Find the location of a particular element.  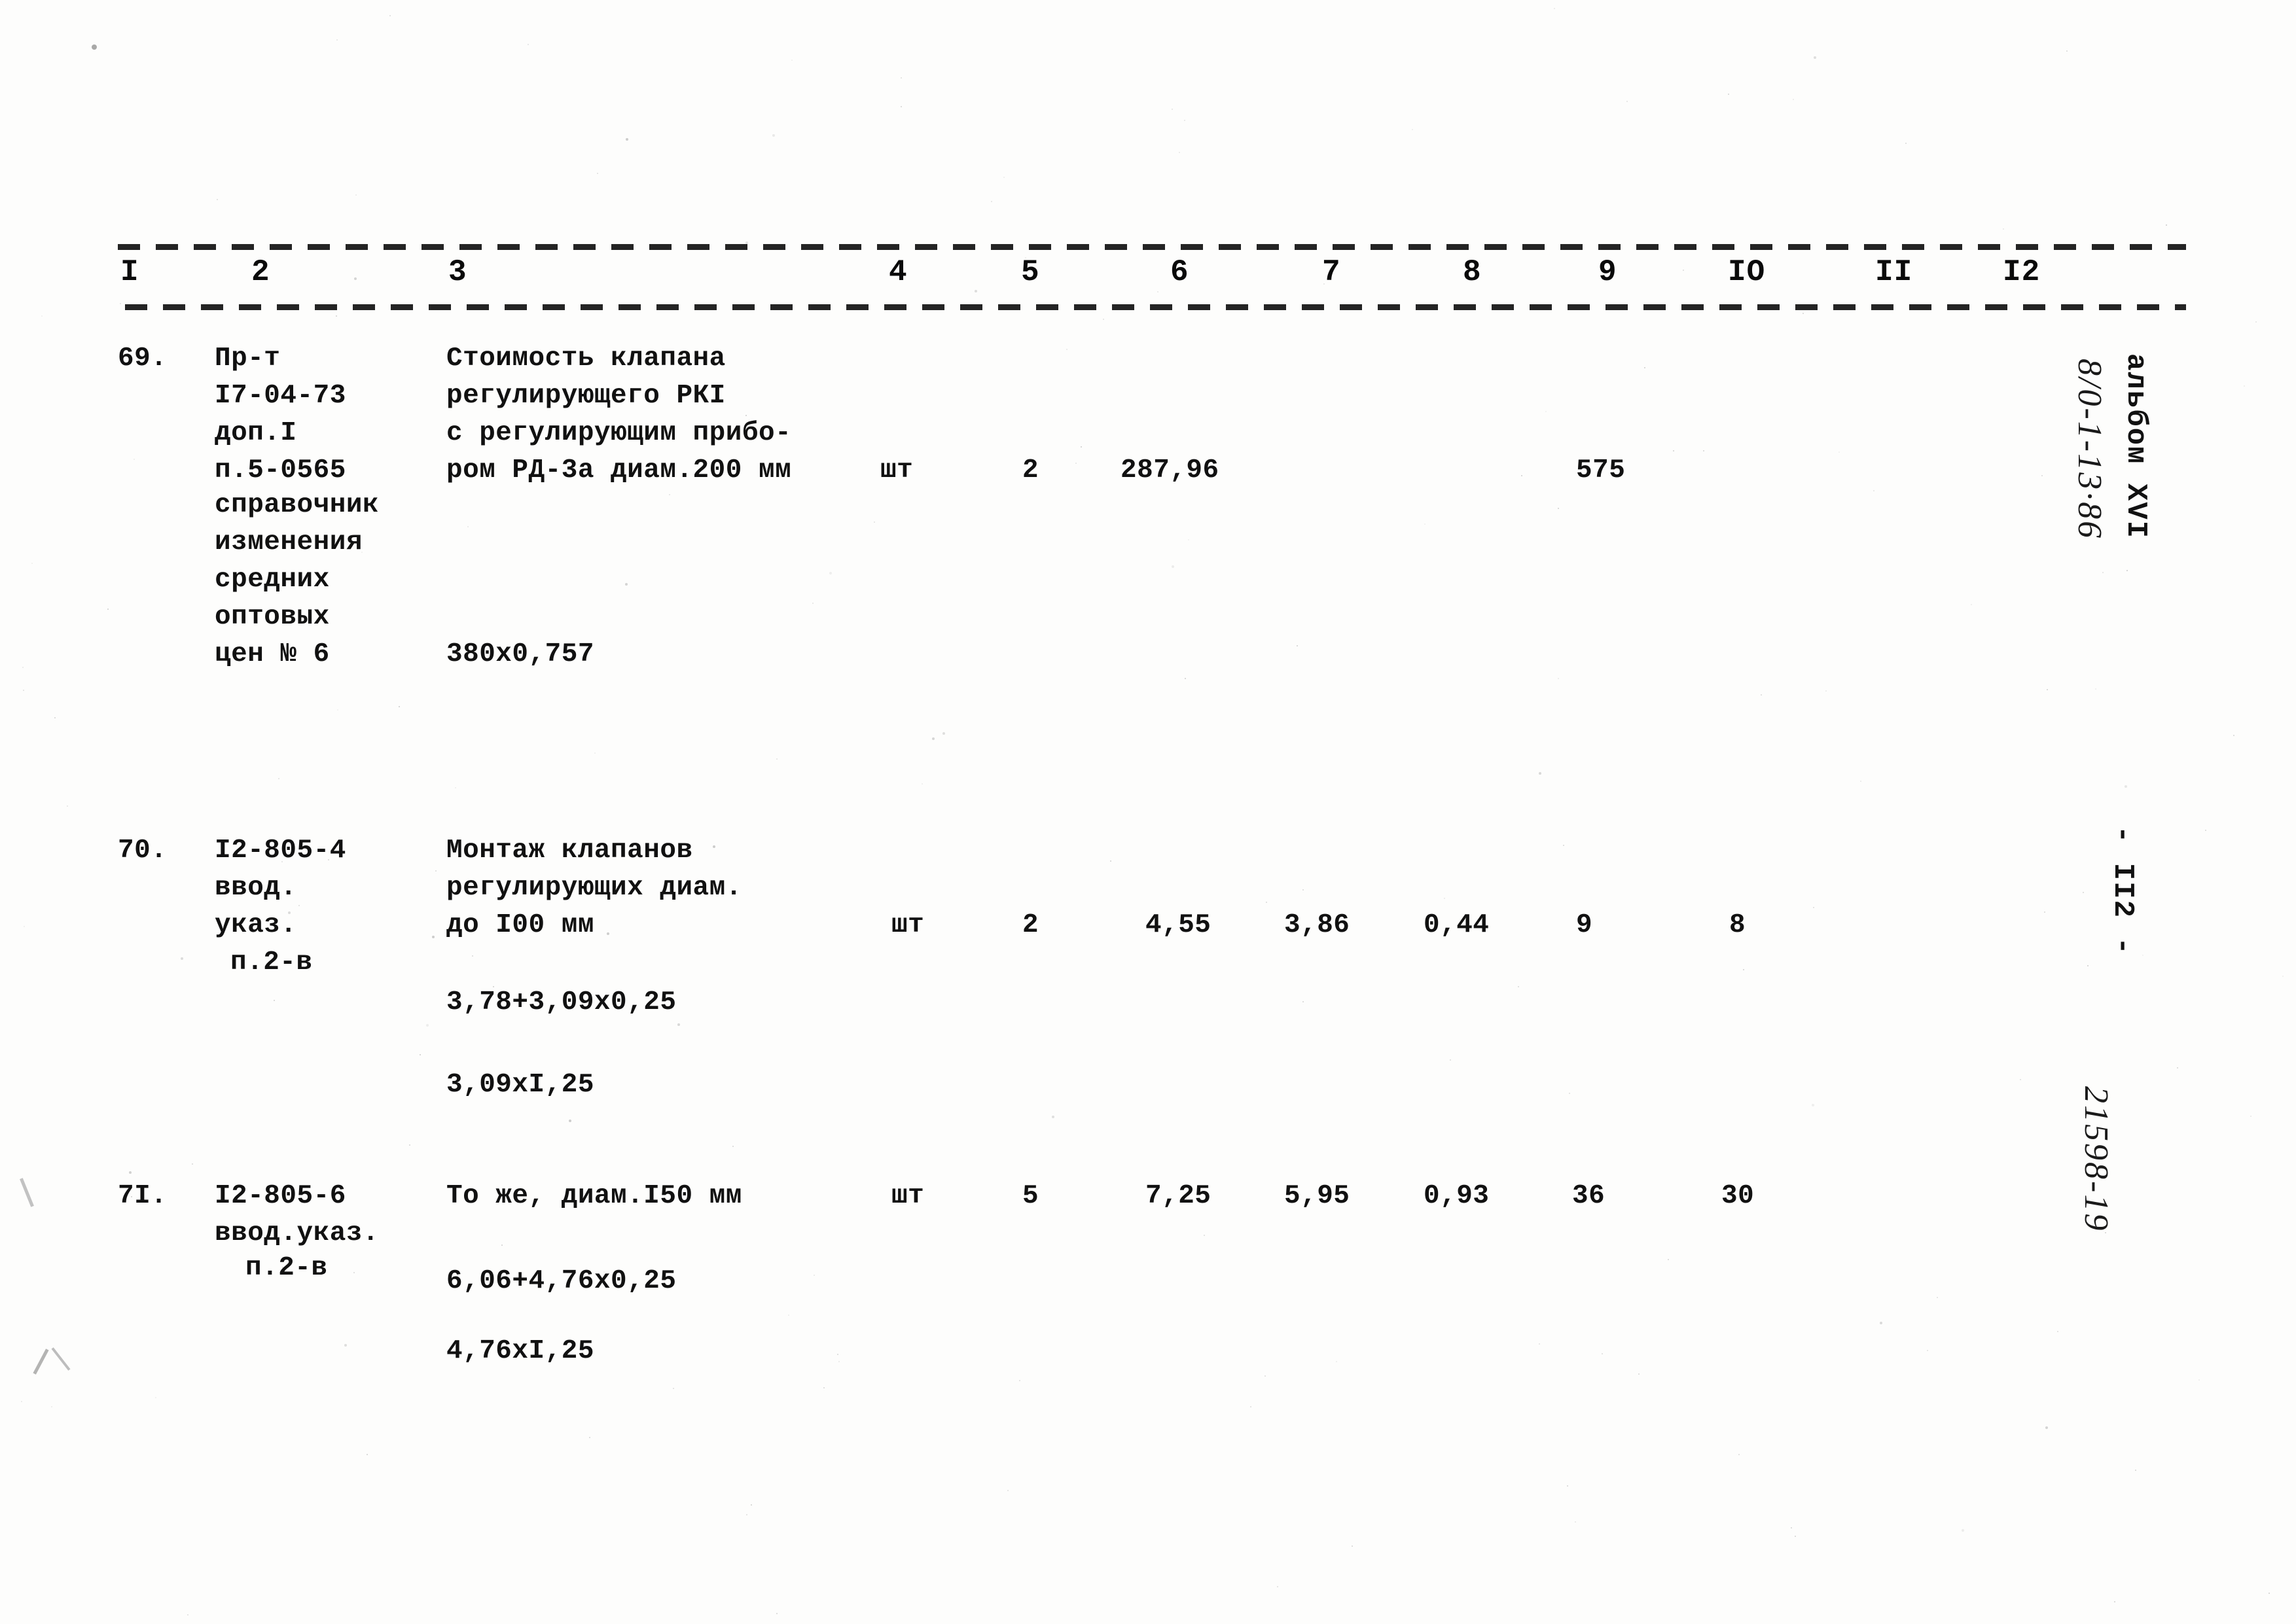

row-code-line: I7-04-73 is located at coordinates (280, 396).